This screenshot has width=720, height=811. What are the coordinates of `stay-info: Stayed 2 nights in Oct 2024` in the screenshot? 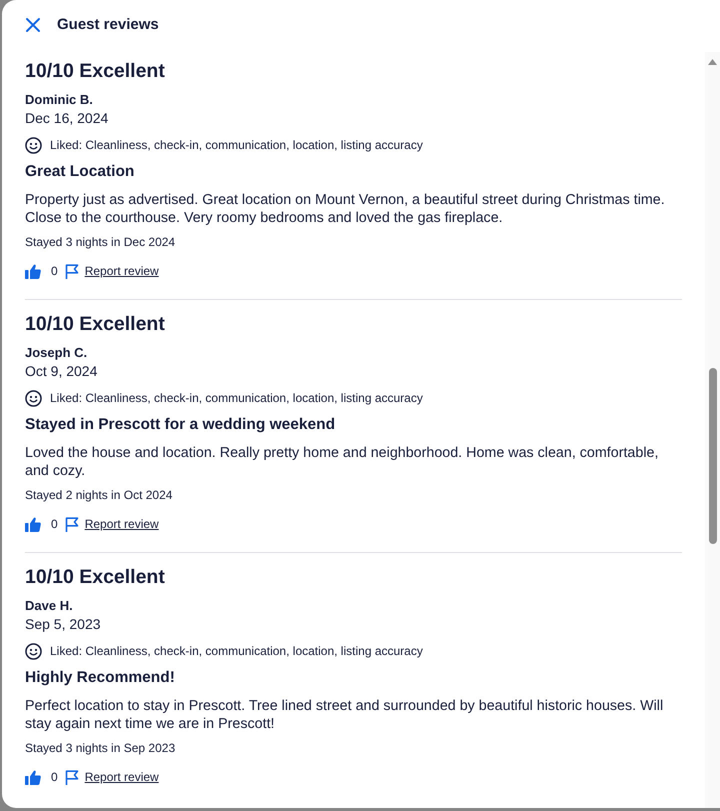 It's located at (99, 495).